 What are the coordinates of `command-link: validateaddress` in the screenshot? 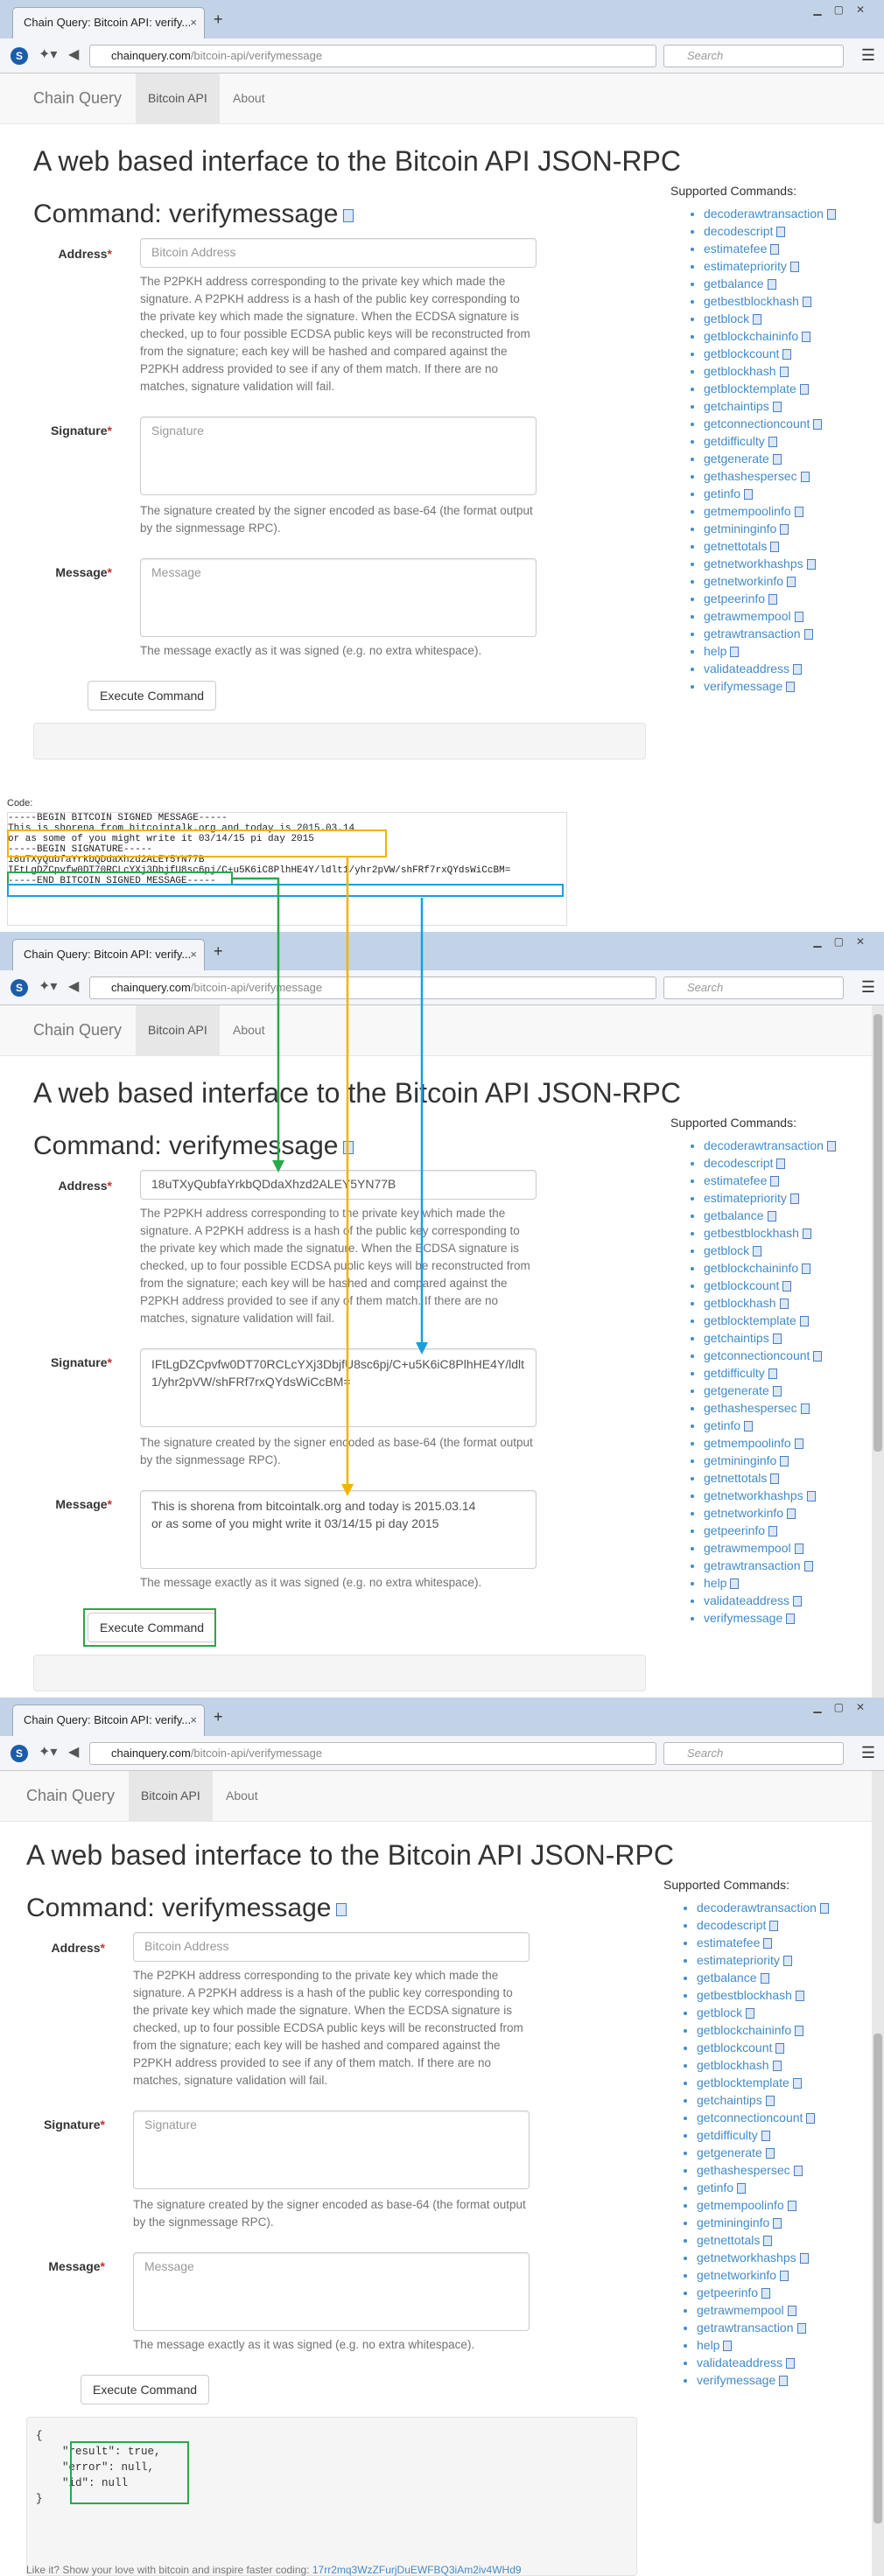 It's located at (739, 2363).